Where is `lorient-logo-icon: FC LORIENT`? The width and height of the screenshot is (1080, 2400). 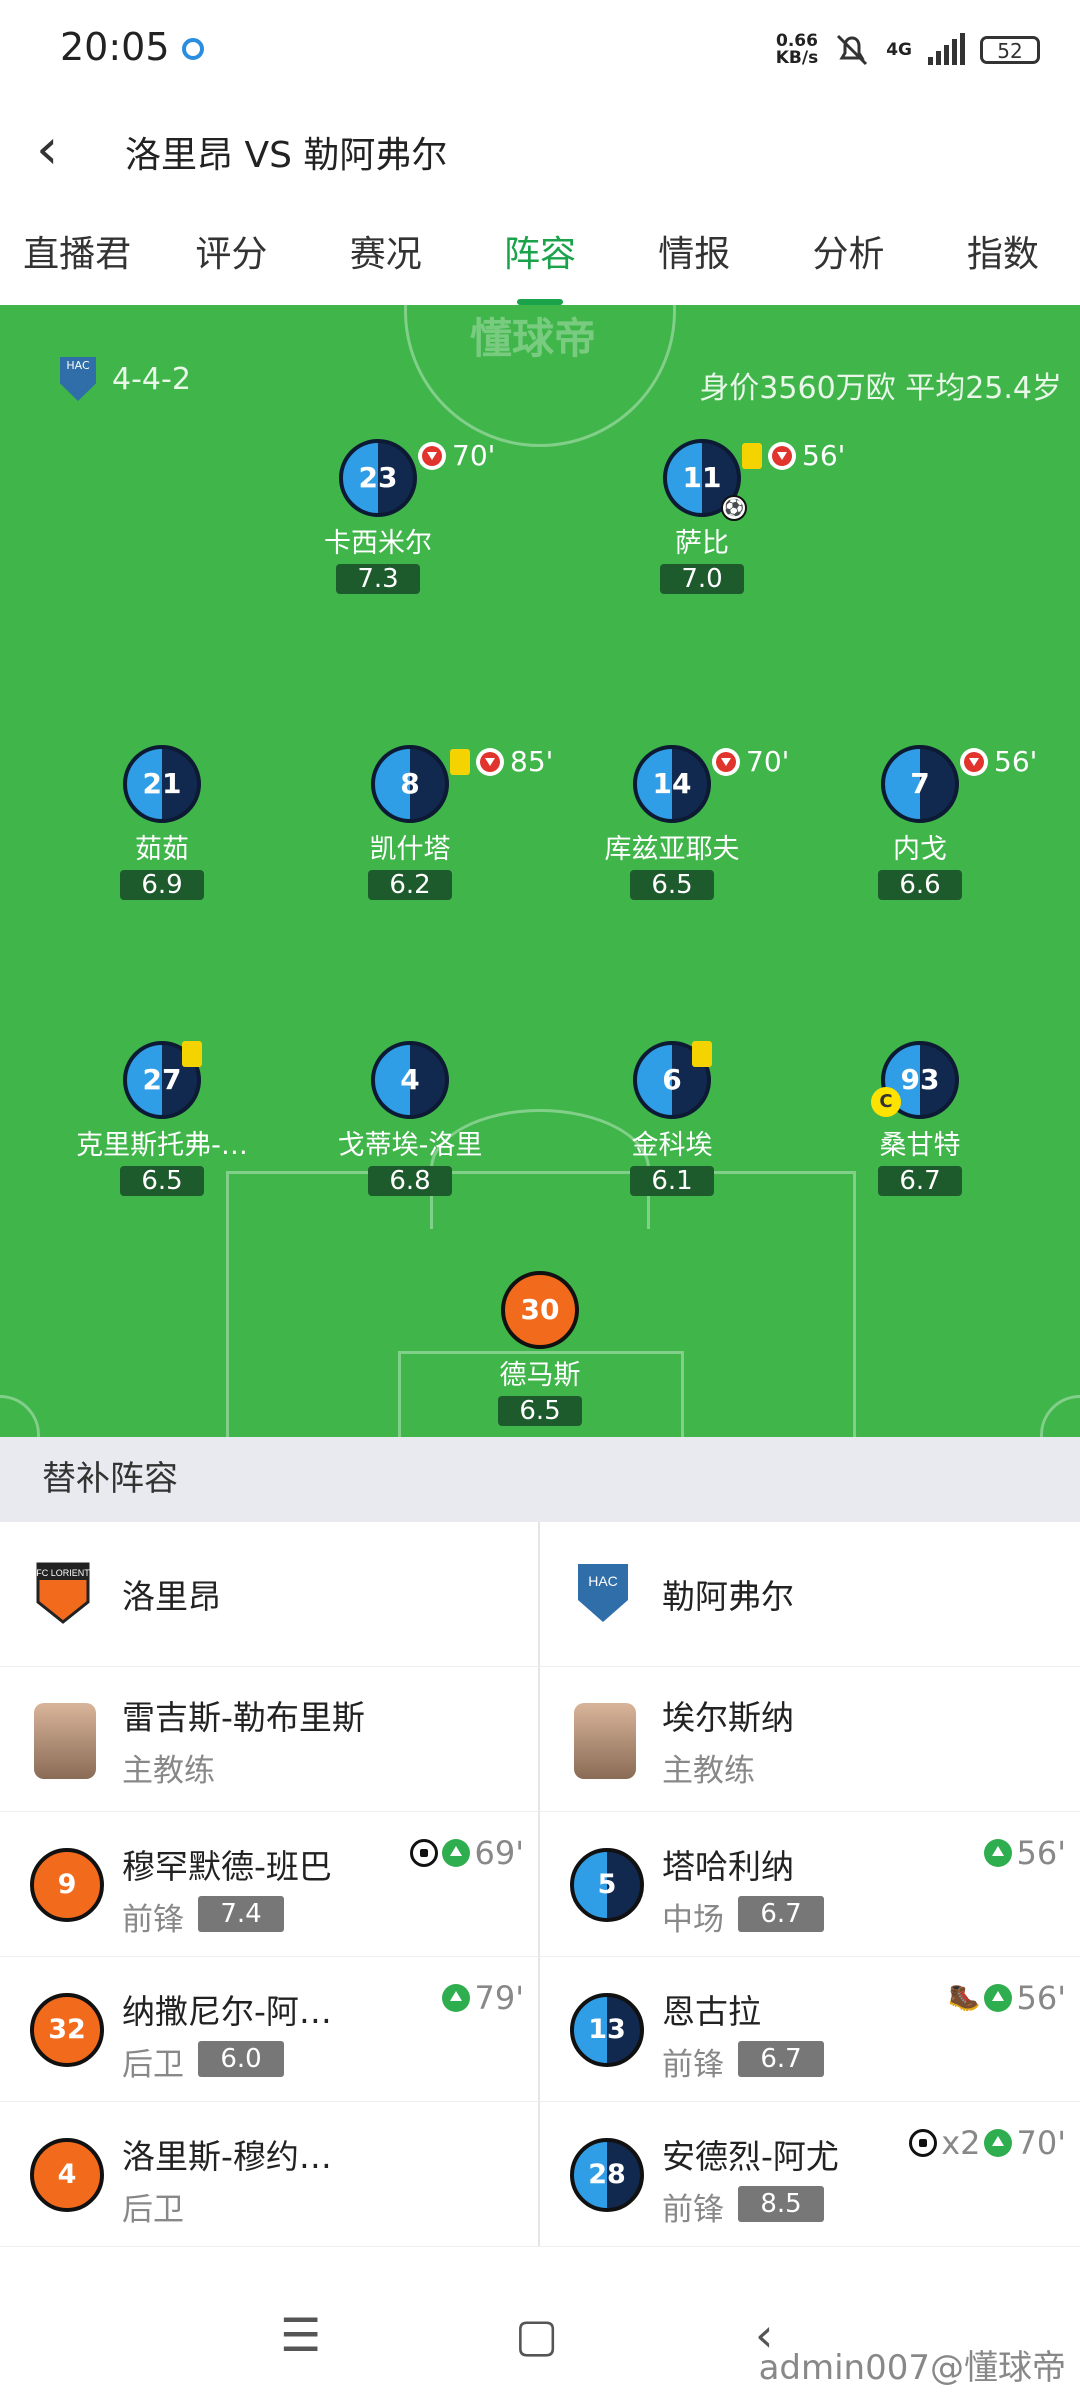
lorient-logo-icon: FC LORIENT is located at coordinates (63, 1593).